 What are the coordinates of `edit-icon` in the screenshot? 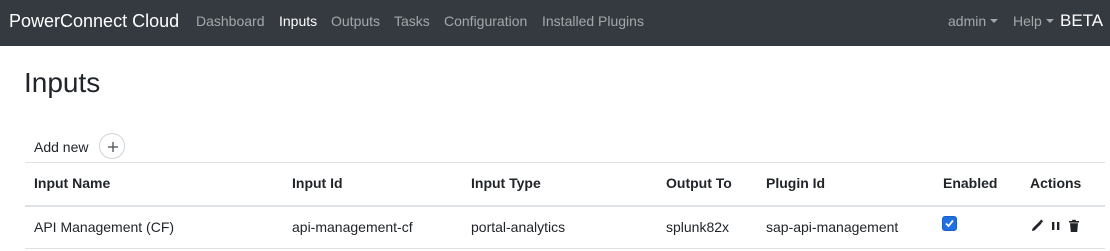 It's located at (1038, 225).